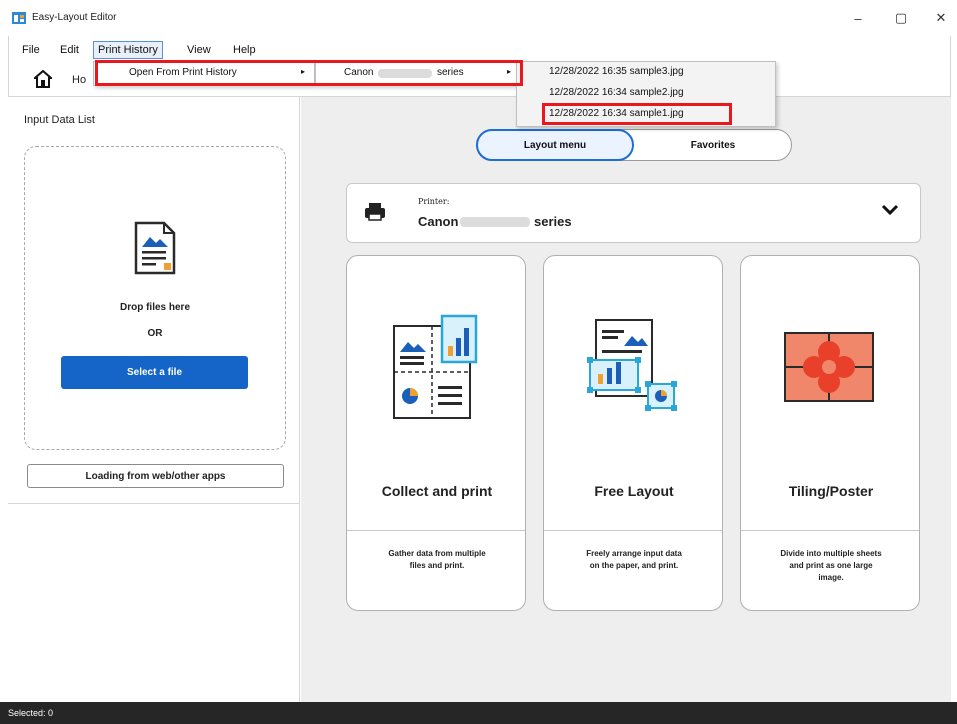 The image size is (957, 724). I want to click on menu-file: File, so click(31, 50).